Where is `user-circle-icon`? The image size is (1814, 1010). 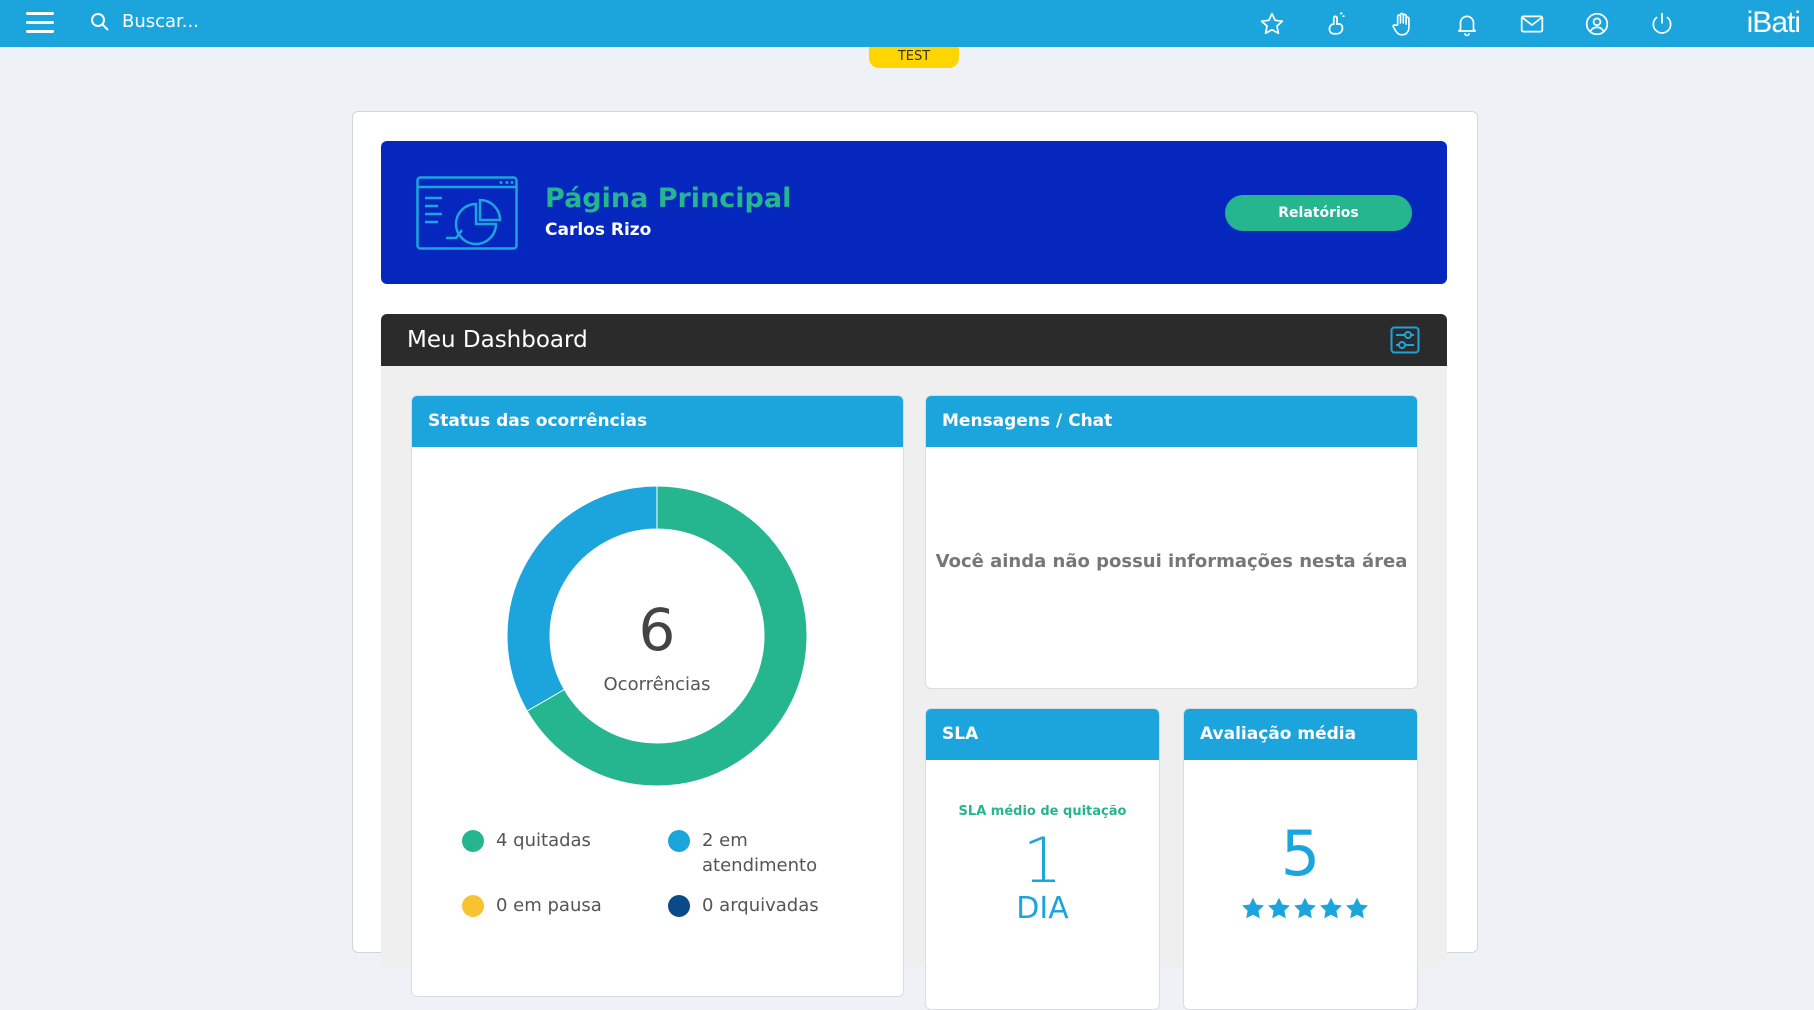 user-circle-icon is located at coordinates (1596, 23).